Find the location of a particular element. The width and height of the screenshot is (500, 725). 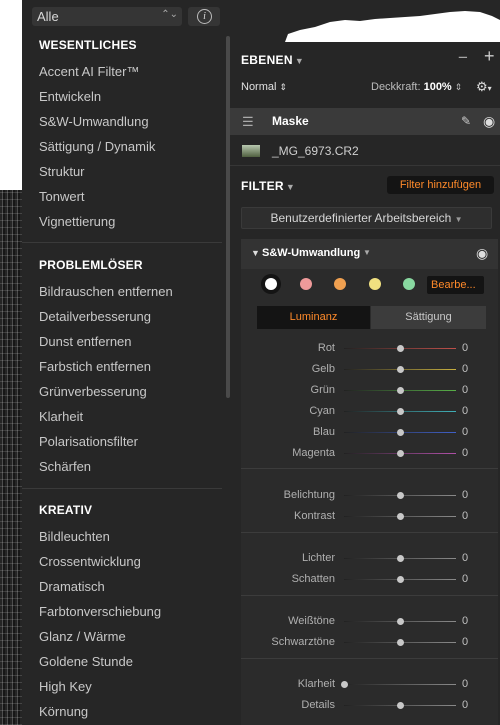

filter-panel-header: ▼ S&W-Umwandlung ▼ ◉ is located at coordinates (369, 254).